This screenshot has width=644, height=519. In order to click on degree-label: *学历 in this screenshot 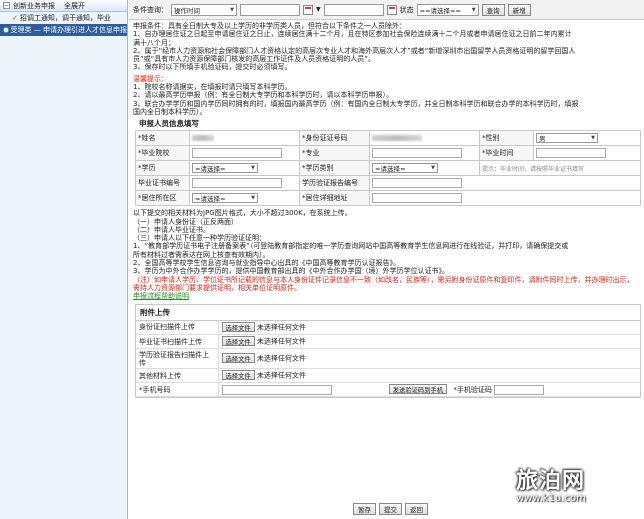, I will do `click(162, 168)`.